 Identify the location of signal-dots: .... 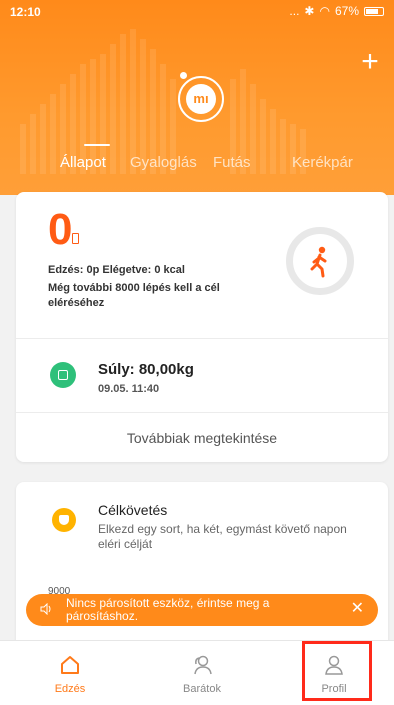
(294, 11).